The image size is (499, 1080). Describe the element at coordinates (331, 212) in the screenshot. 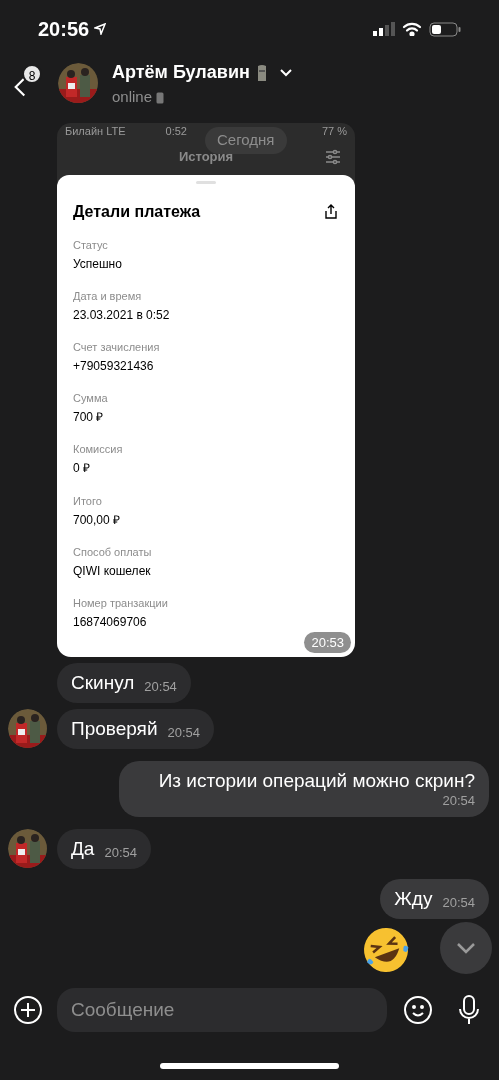

I see `share-icon` at that location.